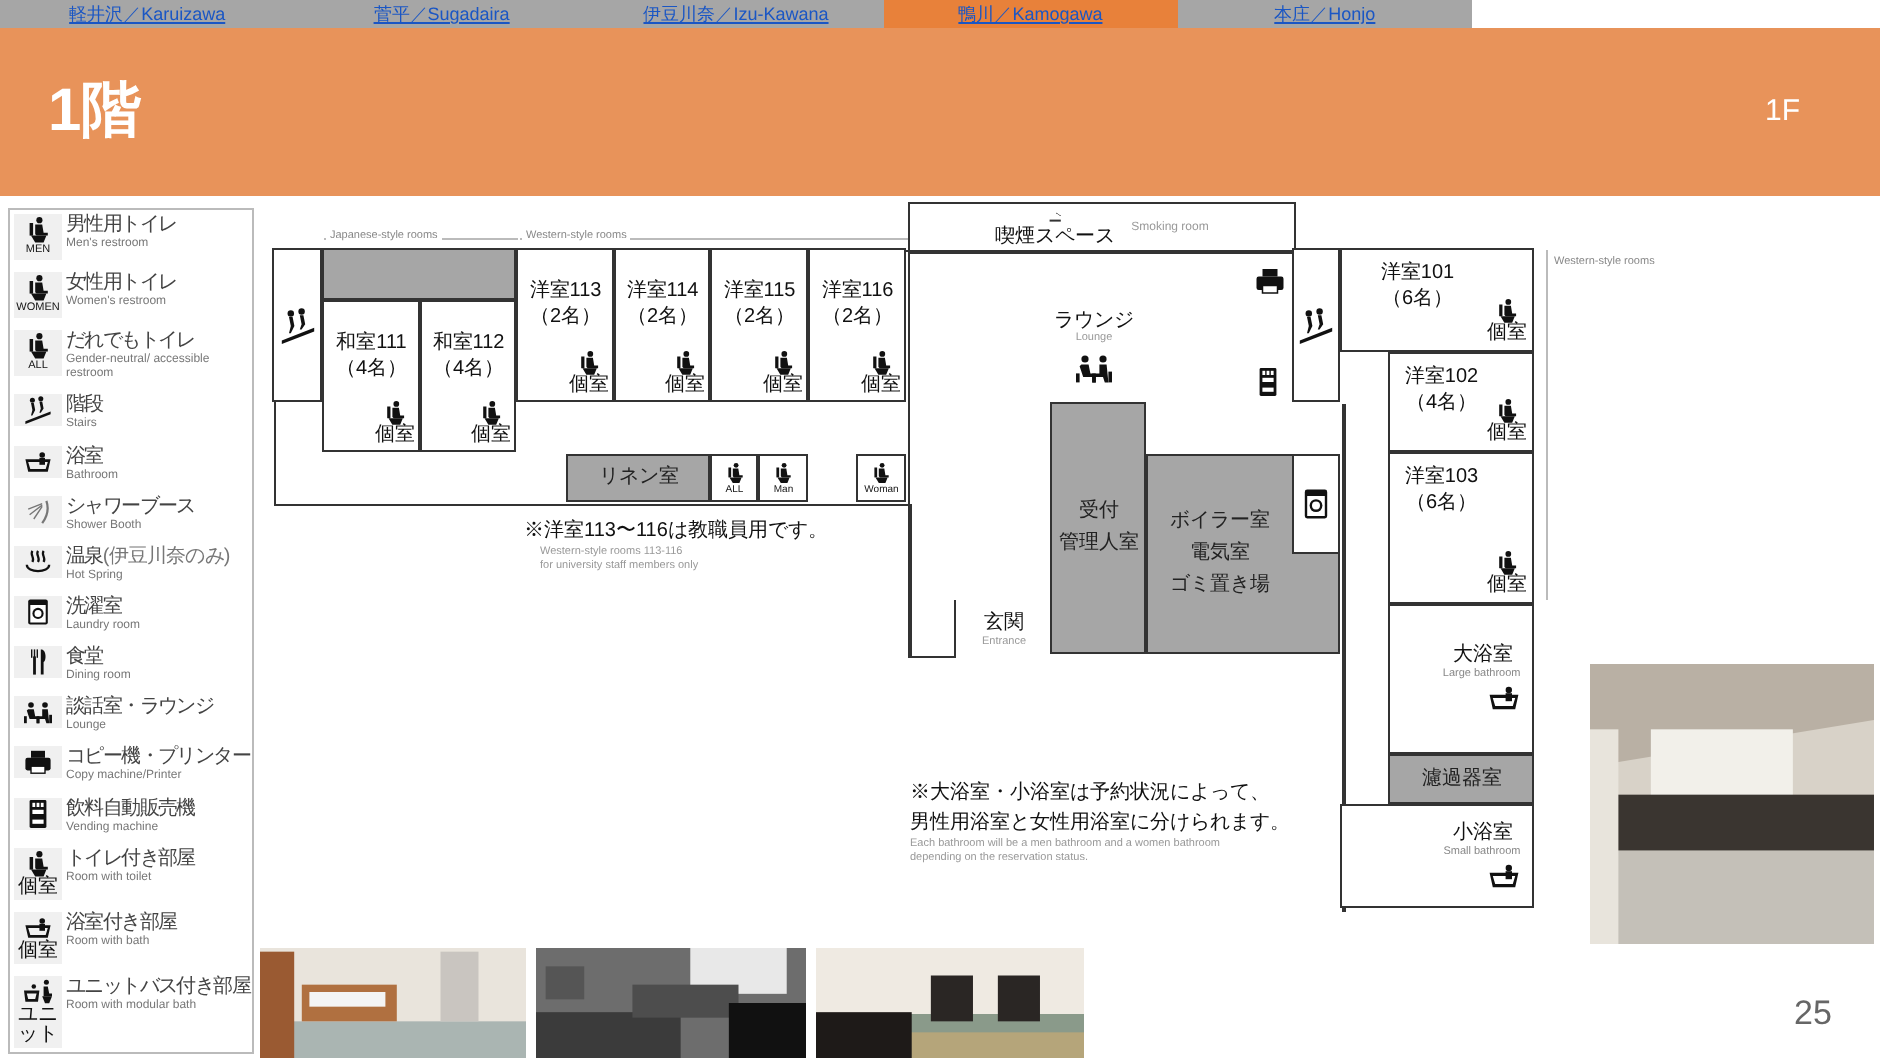 The height and width of the screenshot is (1058, 1880). Describe the element at coordinates (1030, 14) in the screenshot. I see `site-tab: 鴨川／Kamogawa` at that location.